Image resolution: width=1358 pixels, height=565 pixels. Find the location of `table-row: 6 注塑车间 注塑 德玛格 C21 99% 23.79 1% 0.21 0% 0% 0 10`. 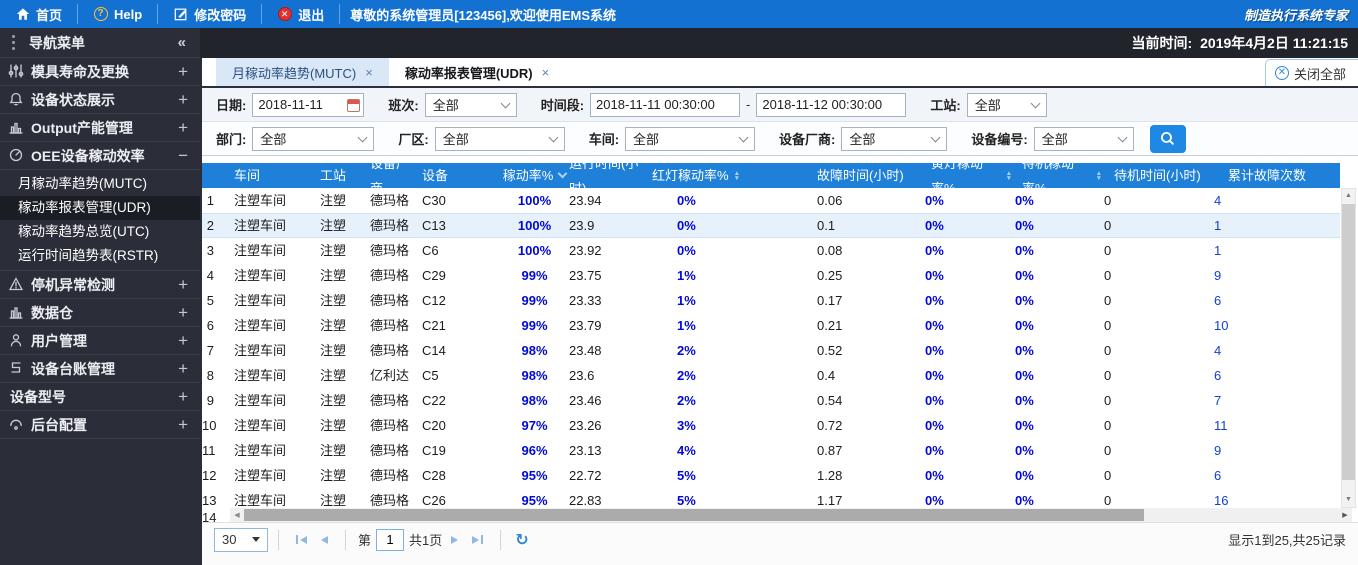

table-row: 6 注塑车间 注塑 德玛格 C21 99% 23.79 1% 0.21 0% 0% 0 10 is located at coordinates (771, 325).